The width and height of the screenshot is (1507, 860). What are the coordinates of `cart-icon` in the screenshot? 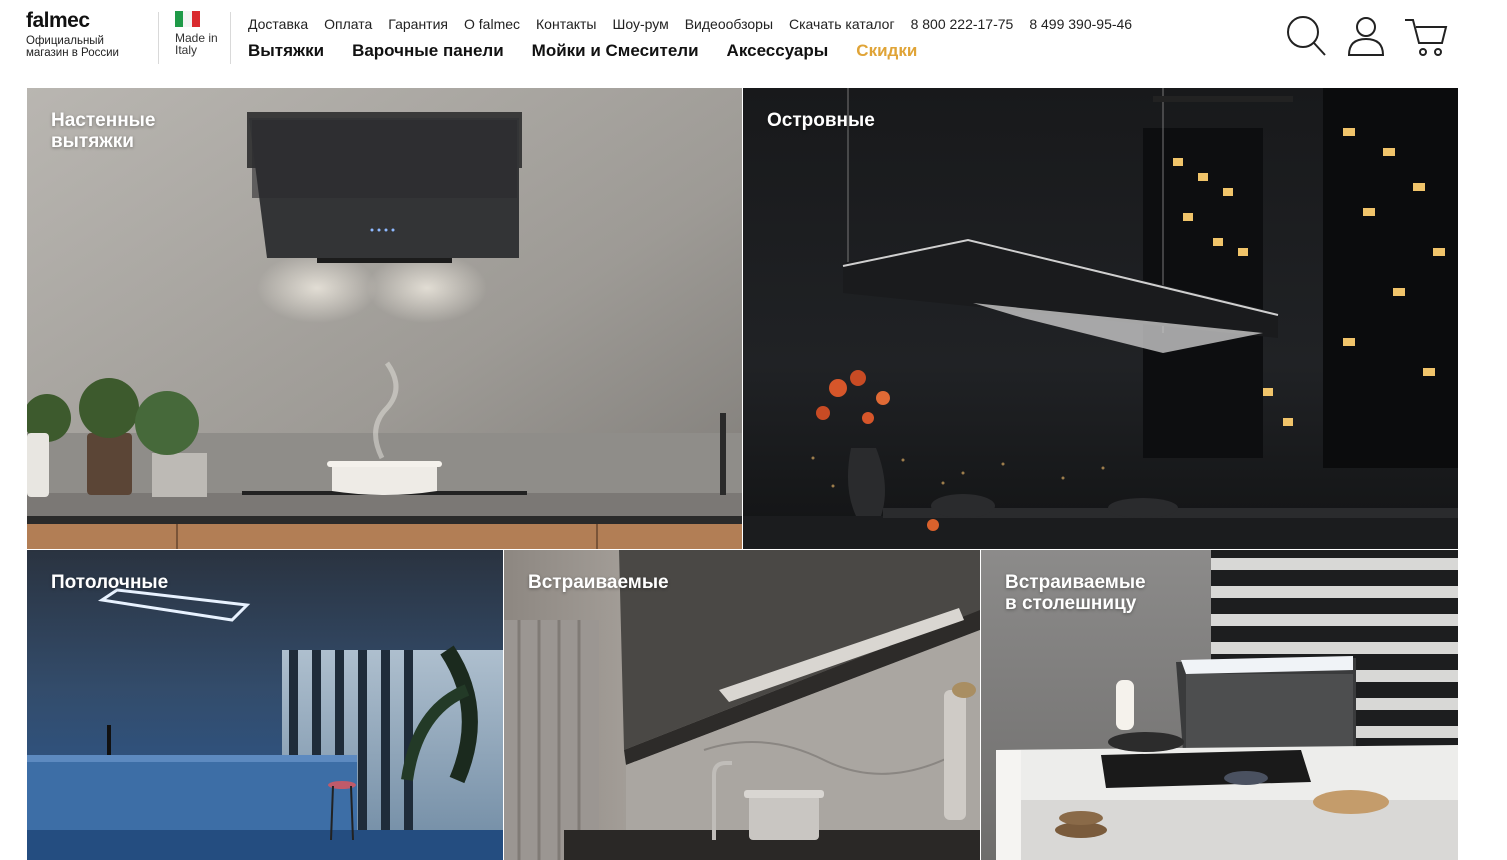 It's located at (1426, 35).